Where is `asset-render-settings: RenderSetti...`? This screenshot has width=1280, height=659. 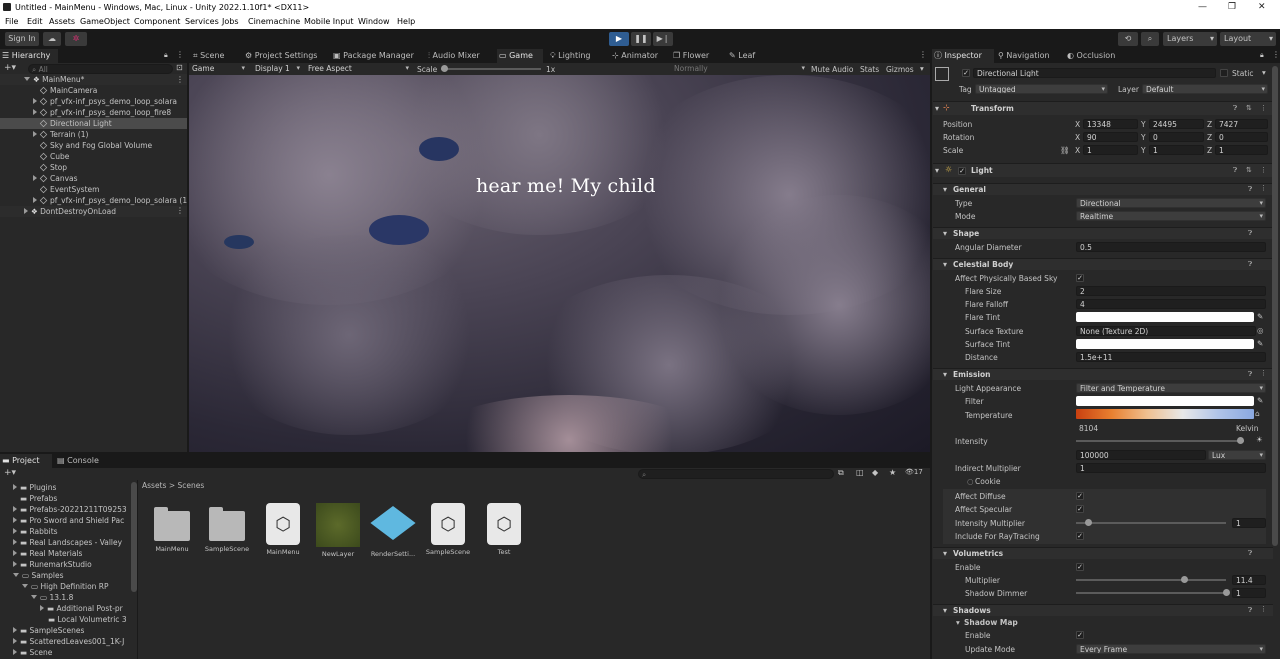 asset-render-settings: RenderSetti... is located at coordinates (393, 530).